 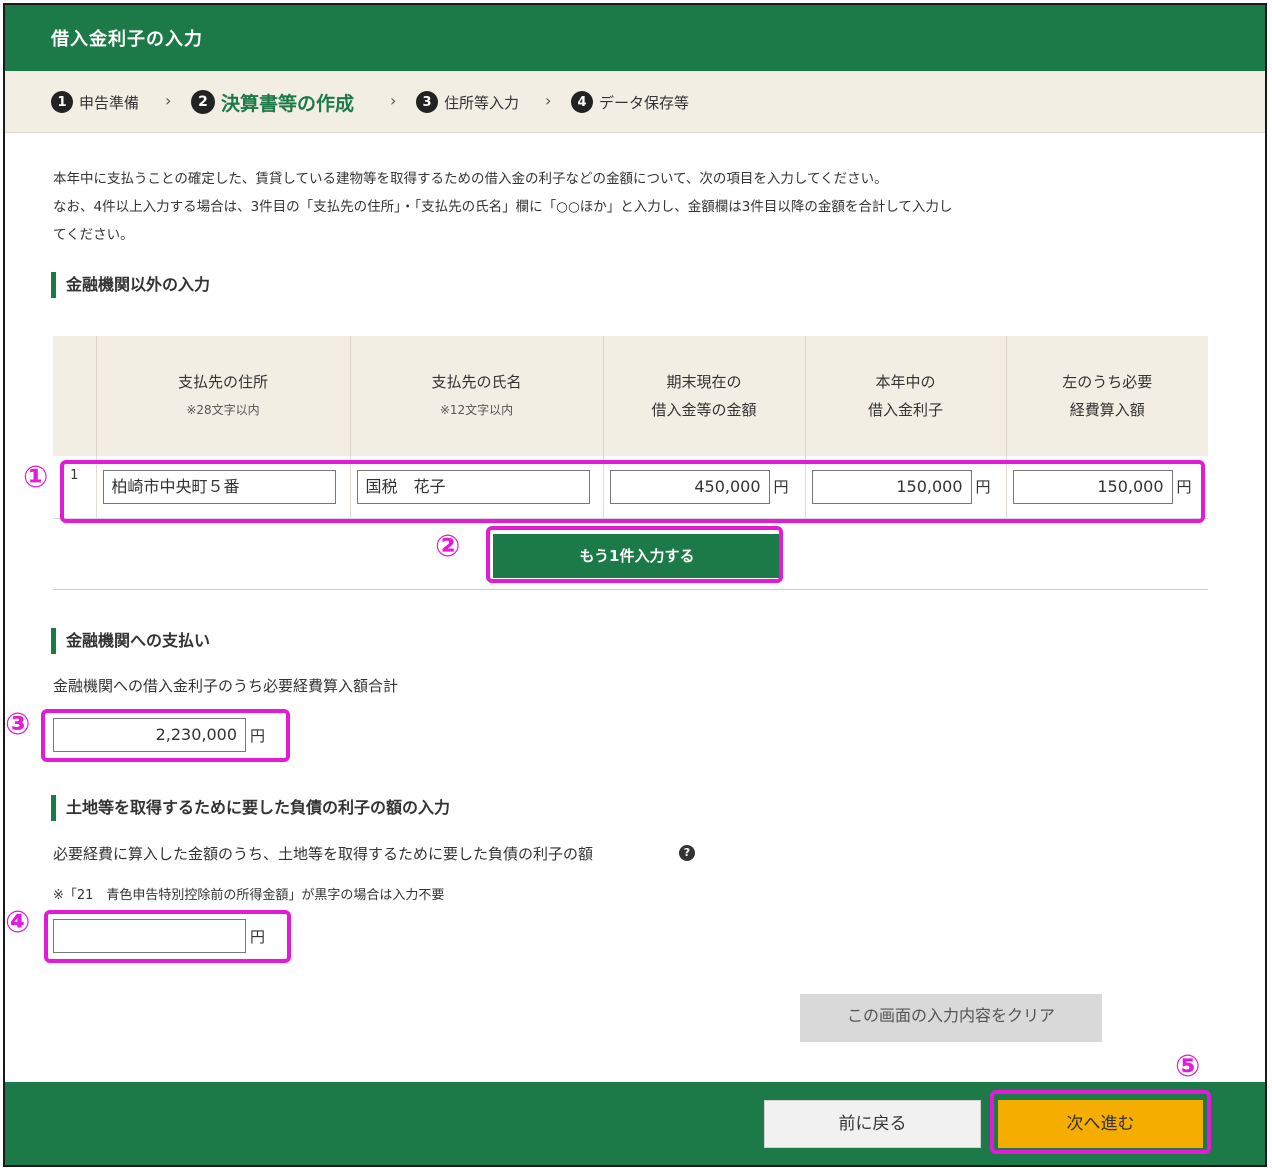 What do you see at coordinates (1107, 410) in the screenshot?
I see `column-title: 経費算入額` at bounding box center [1107, 410].